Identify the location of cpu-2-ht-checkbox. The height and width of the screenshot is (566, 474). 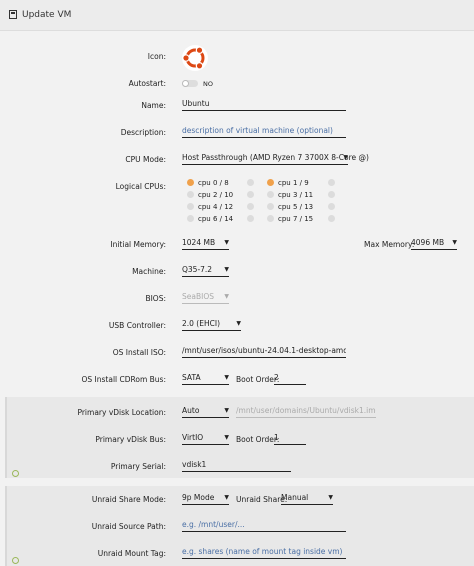
(250, 194).